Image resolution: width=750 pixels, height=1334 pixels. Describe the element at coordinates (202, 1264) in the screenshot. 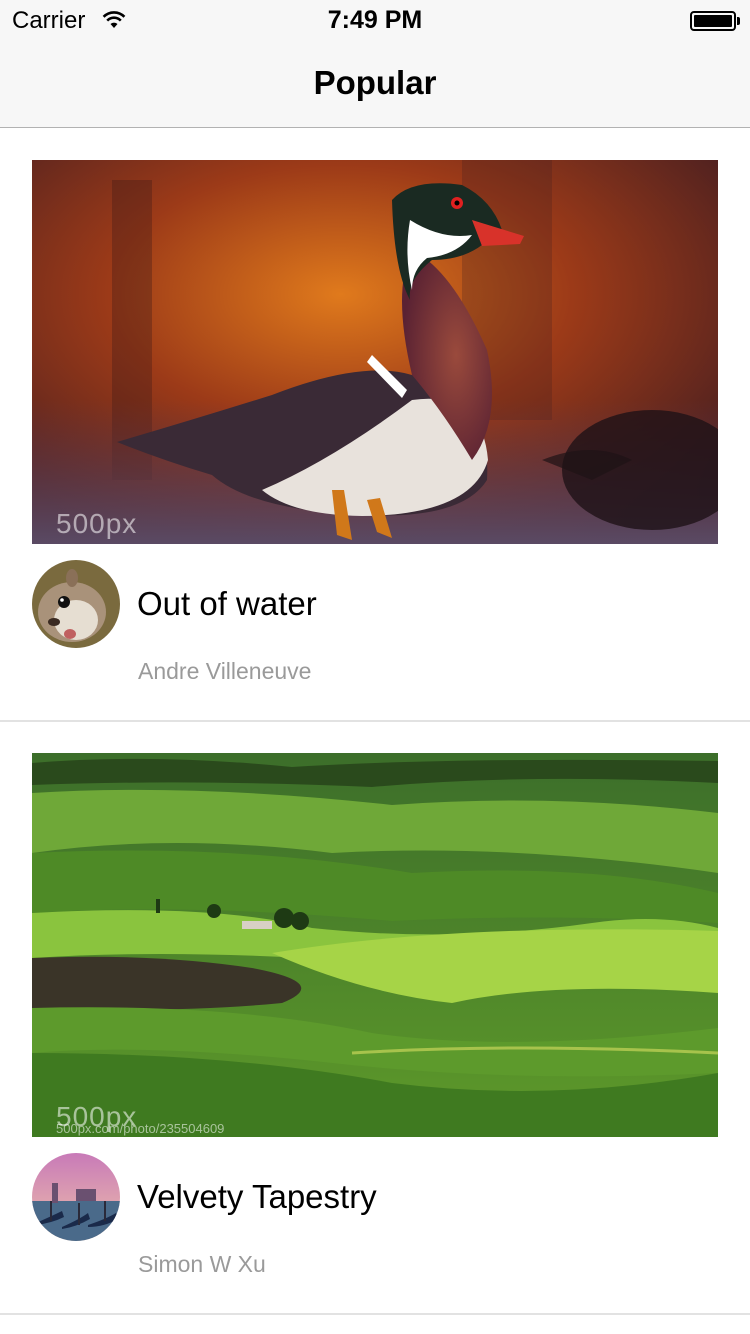

I see `photo-author: Simon W Xu` at that location.